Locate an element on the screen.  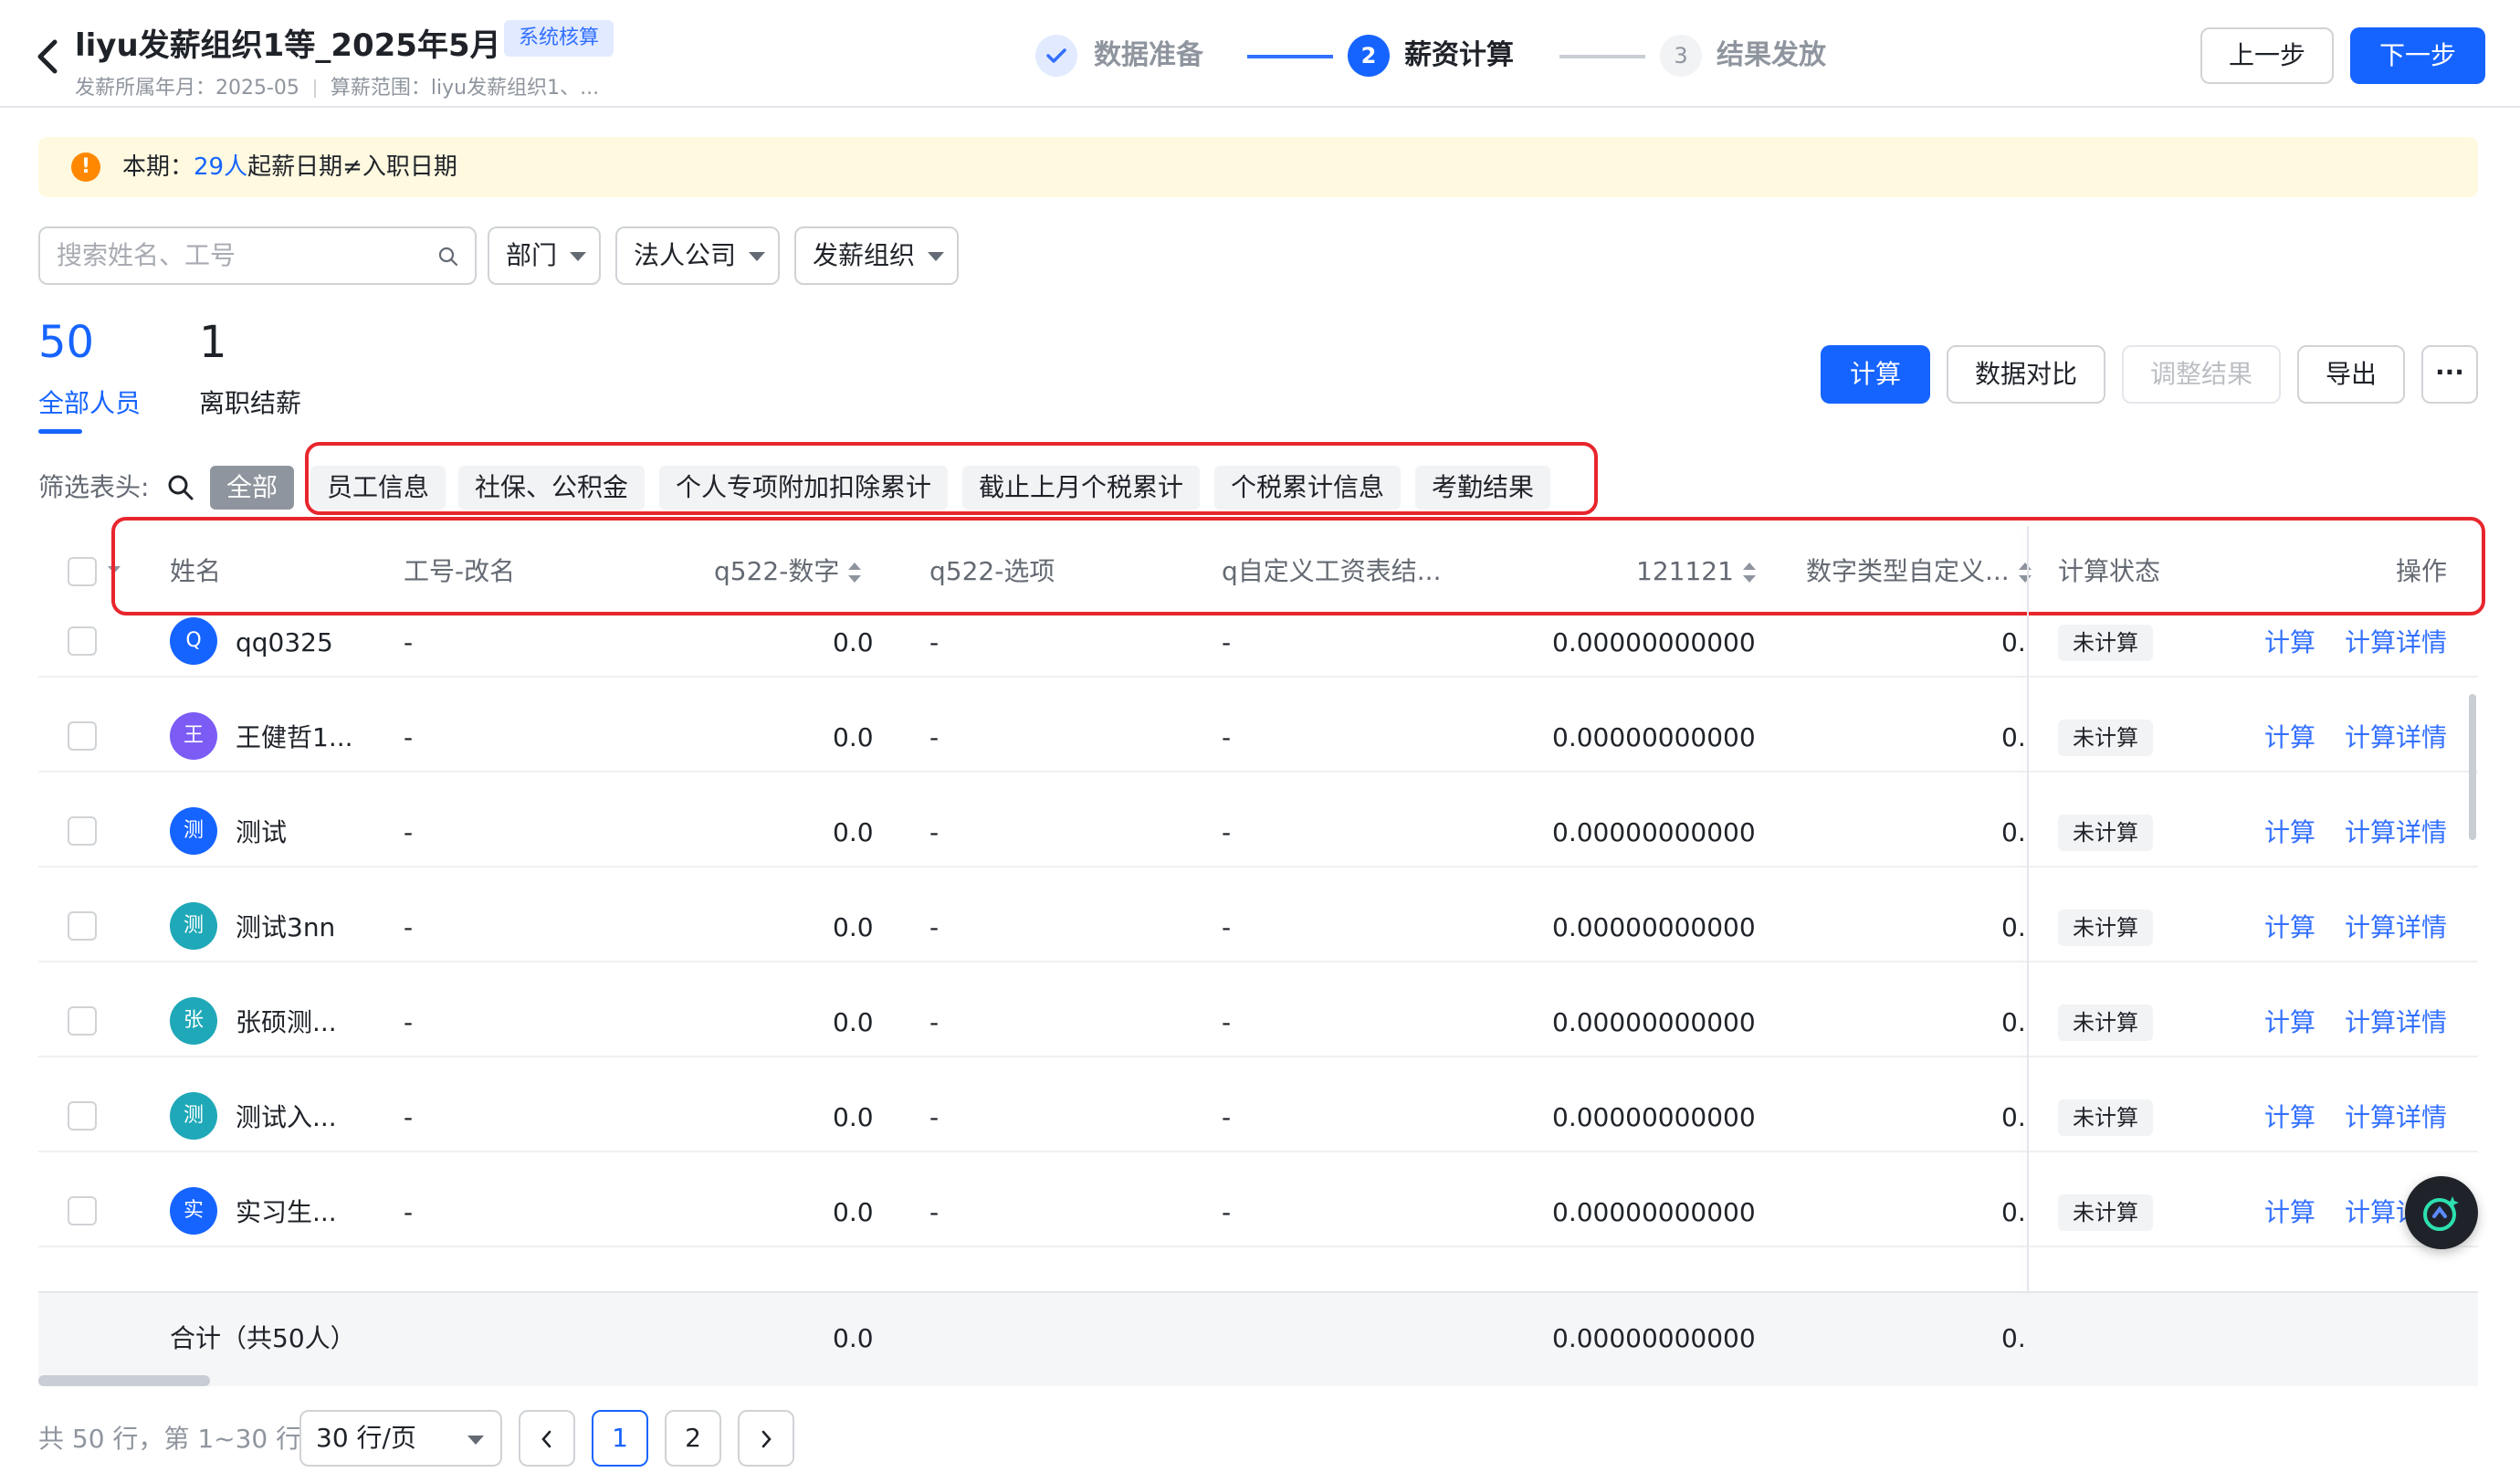
page-1-button: 1 is located at coordinates (620, 1439).